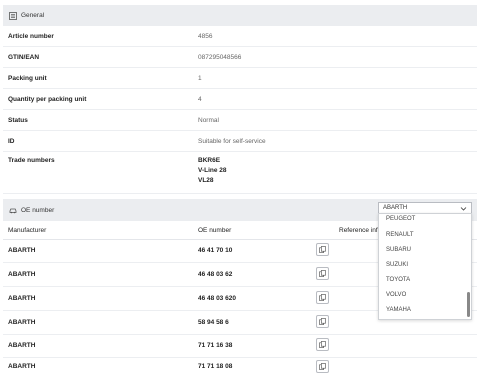 The image size is (480, 373). I want to click on oe-number-cell: 58 94 58 6, so click(213, 322).